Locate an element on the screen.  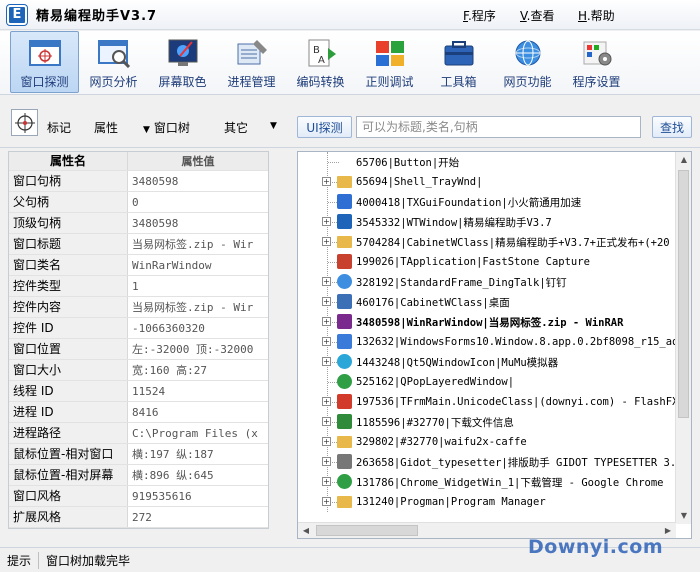
tree-node: +328192|StandardFrame_DingTalk|钉钉 is located at coordinates (487, 282).